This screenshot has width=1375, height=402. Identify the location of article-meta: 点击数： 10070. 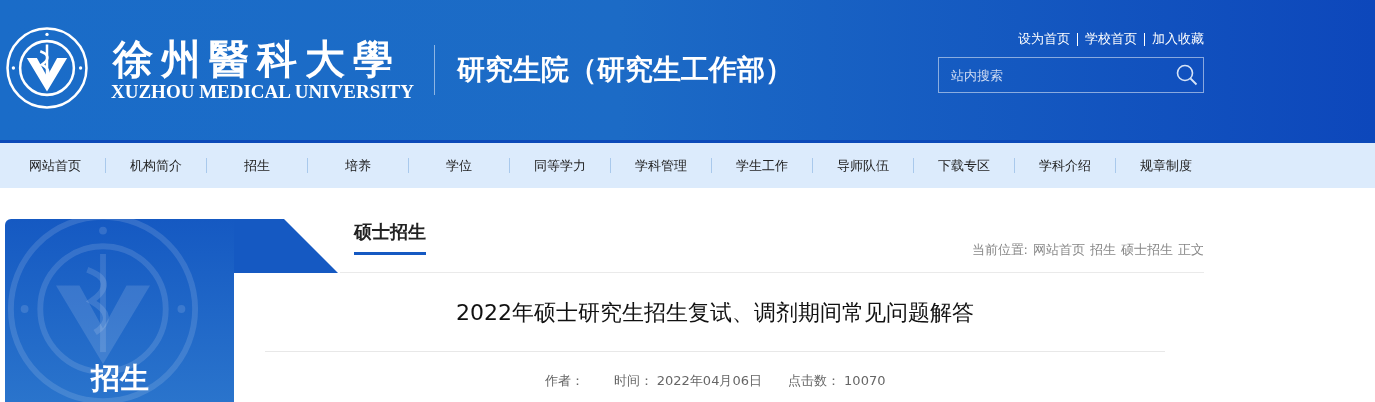
(836, 381).